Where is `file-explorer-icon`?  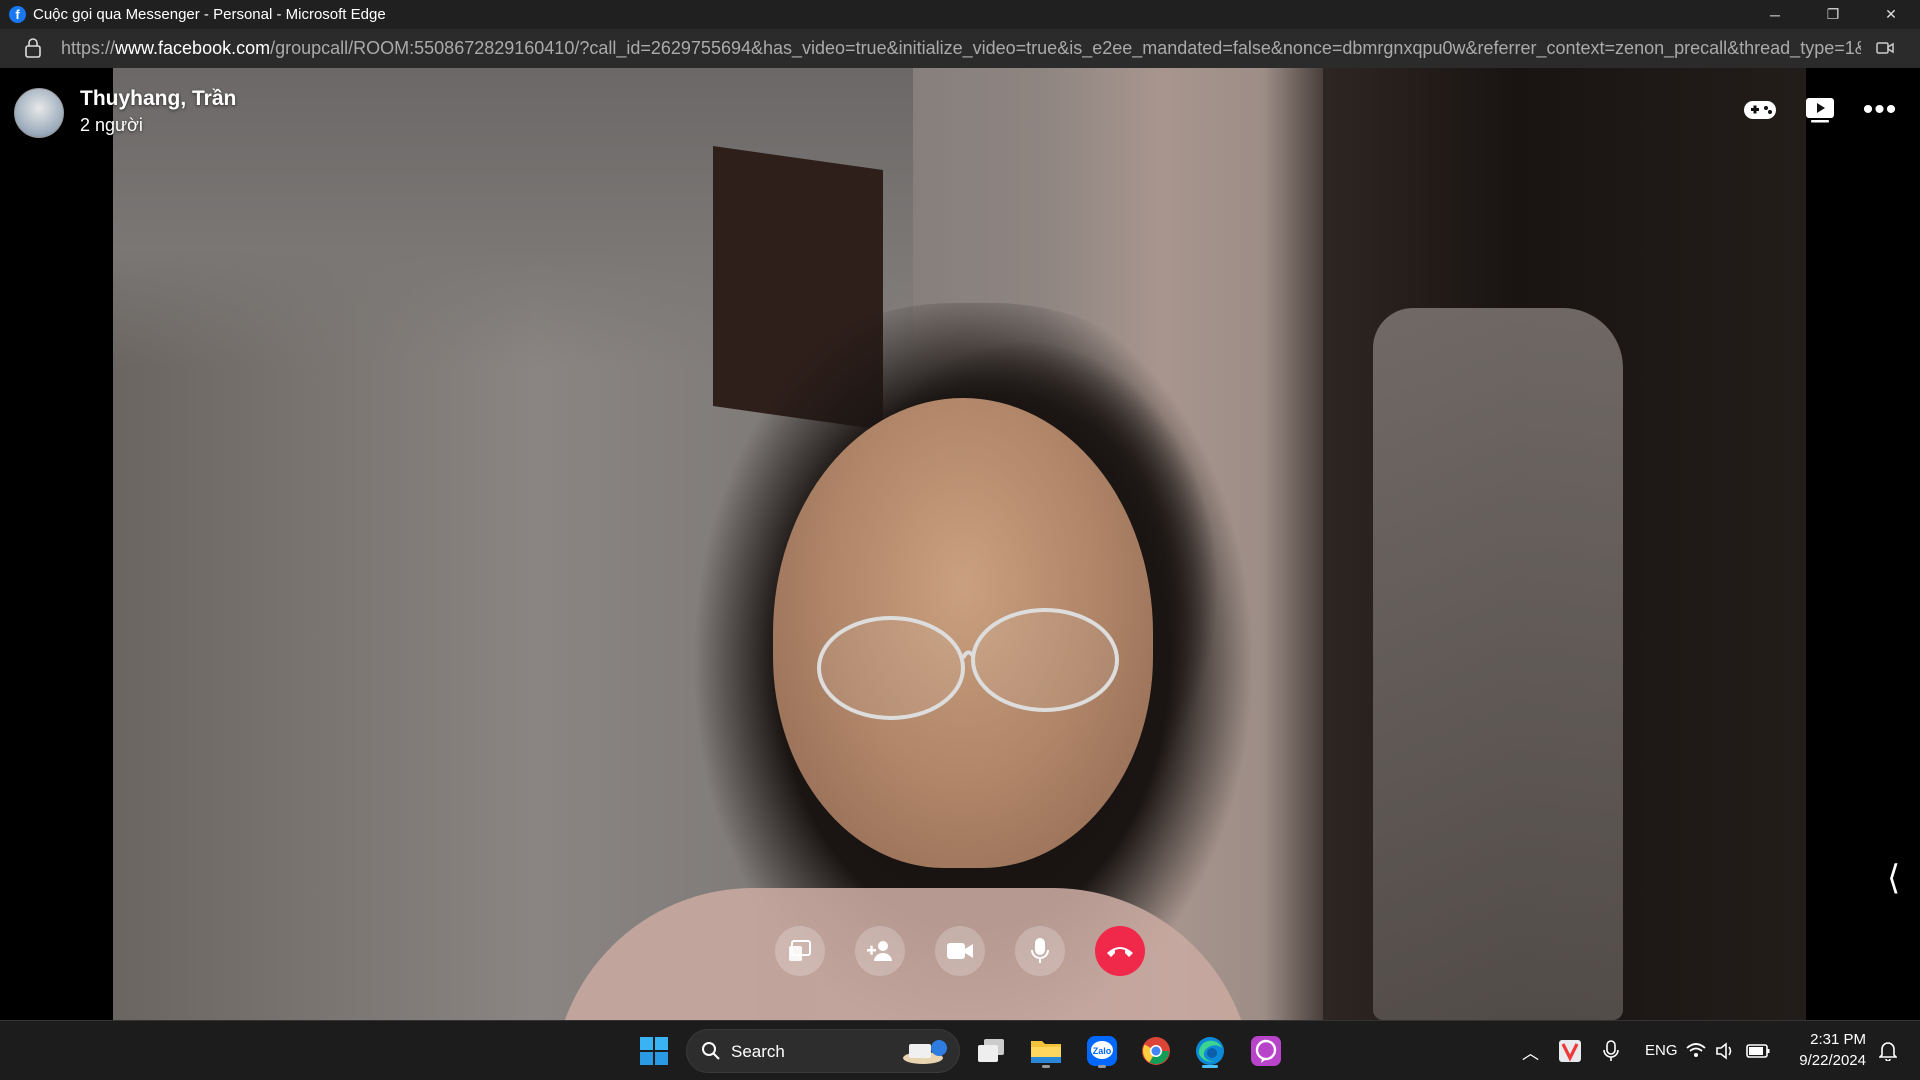
file-explorer-icon is located at coordinates (1046, 1051).